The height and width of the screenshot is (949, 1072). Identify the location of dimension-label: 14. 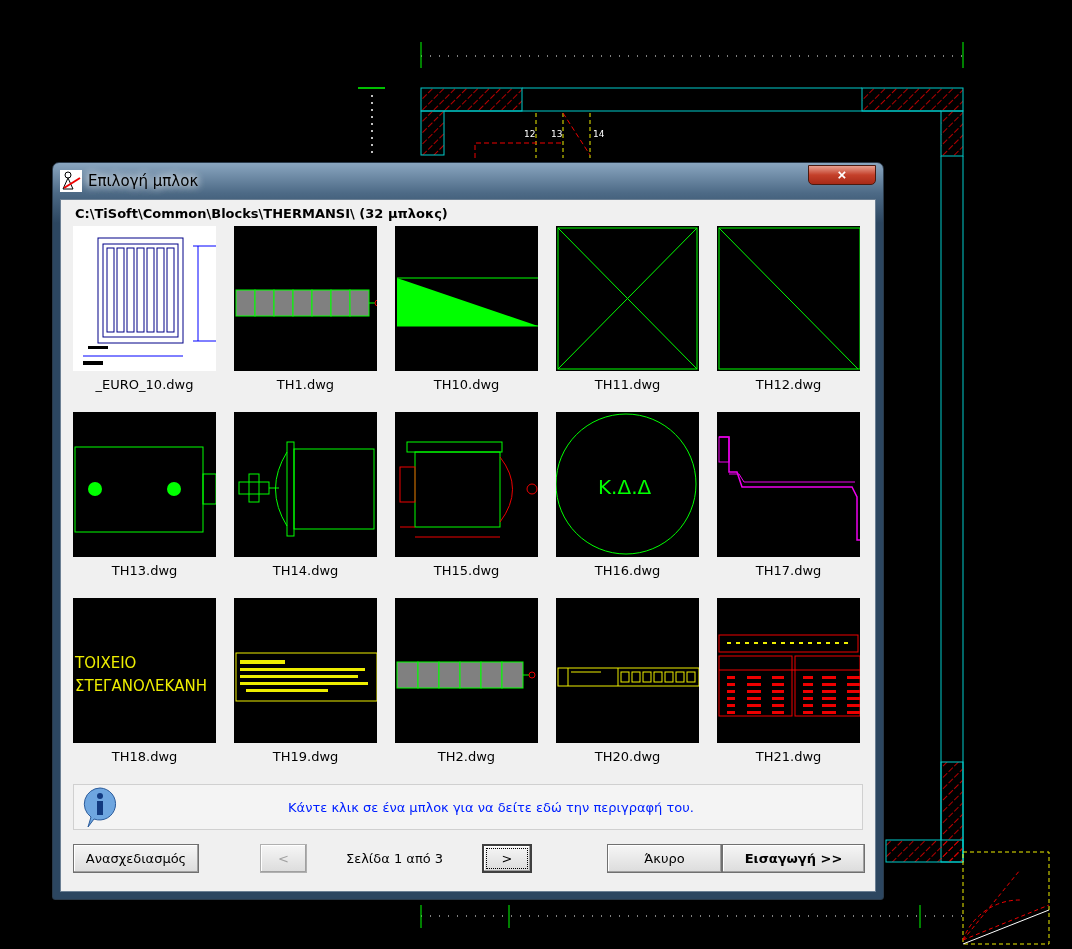
(599, 134).